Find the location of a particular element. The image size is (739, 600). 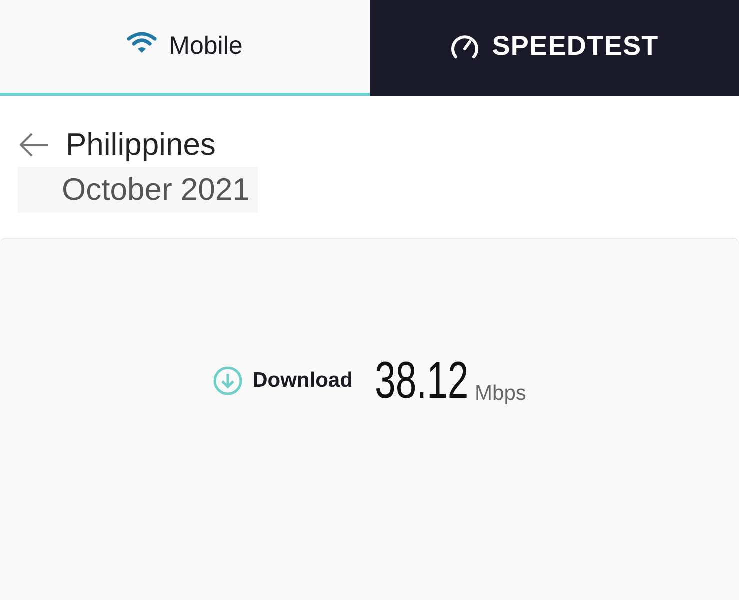

mobile-tab: Mobile is located at coordinates (185, 48).